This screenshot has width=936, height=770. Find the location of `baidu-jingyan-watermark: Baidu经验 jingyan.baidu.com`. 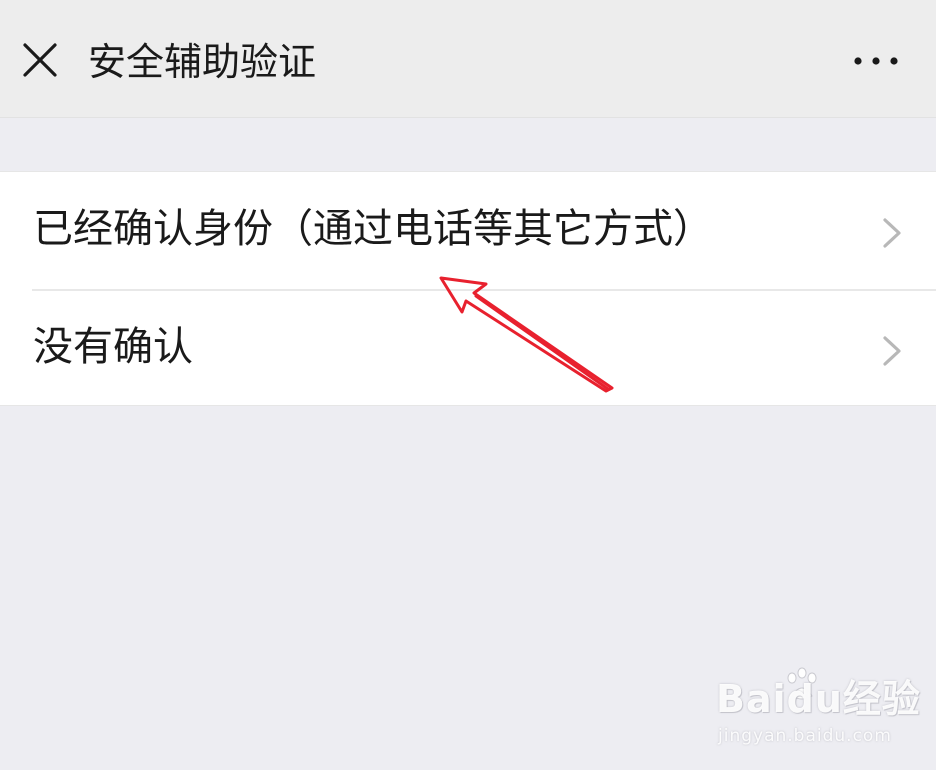

baidu-jingyan-watermark: Baidu经验 jingyan.baidu.com is located at coordinates (818, 709).